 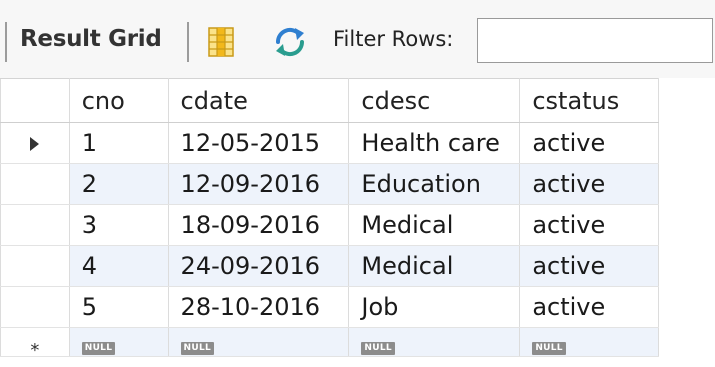 I want to click on cell-cdate: NULL, so click(x=259, y=342).